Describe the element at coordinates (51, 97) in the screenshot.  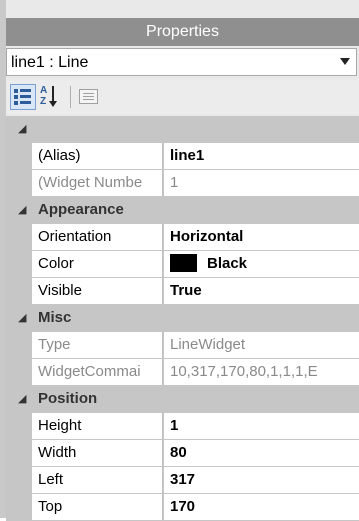
I see `sort-az-icon: A Z` at that location.